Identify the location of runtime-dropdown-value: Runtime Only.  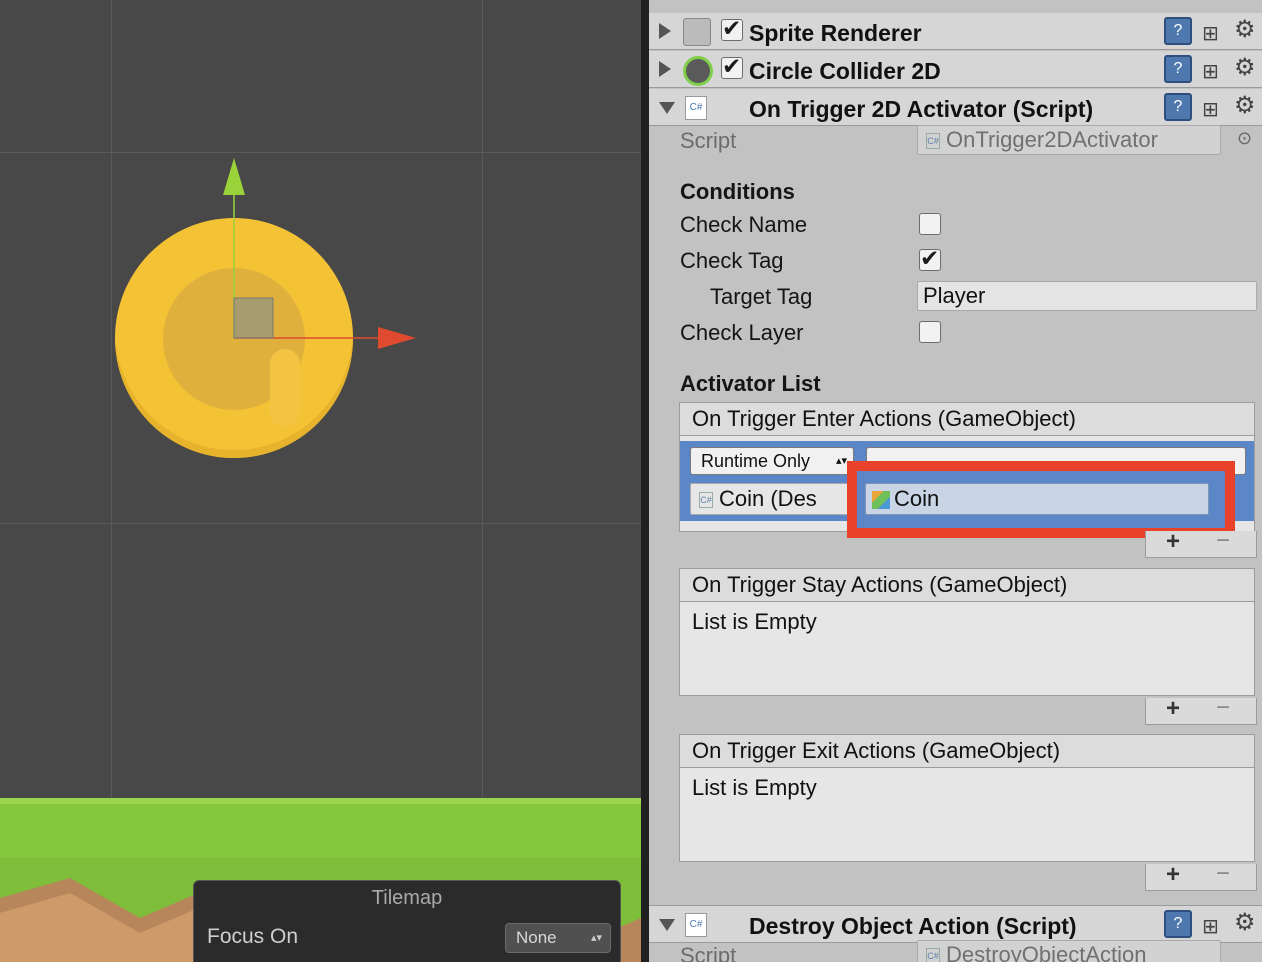
(756, 461).